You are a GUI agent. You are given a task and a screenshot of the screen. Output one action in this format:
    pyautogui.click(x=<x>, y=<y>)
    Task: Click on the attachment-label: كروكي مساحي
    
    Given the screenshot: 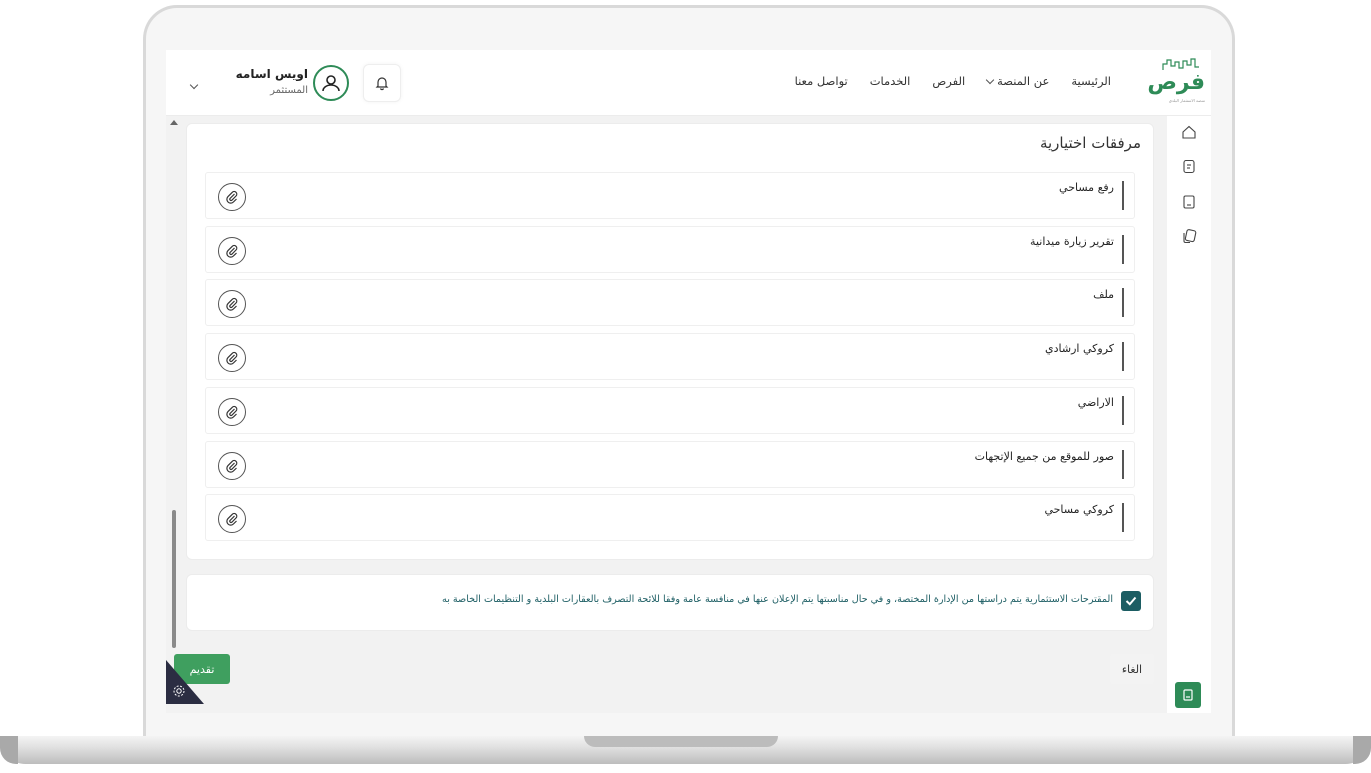 What is the action you would take?
    pyautogui.click(x=1084, y=518)
    